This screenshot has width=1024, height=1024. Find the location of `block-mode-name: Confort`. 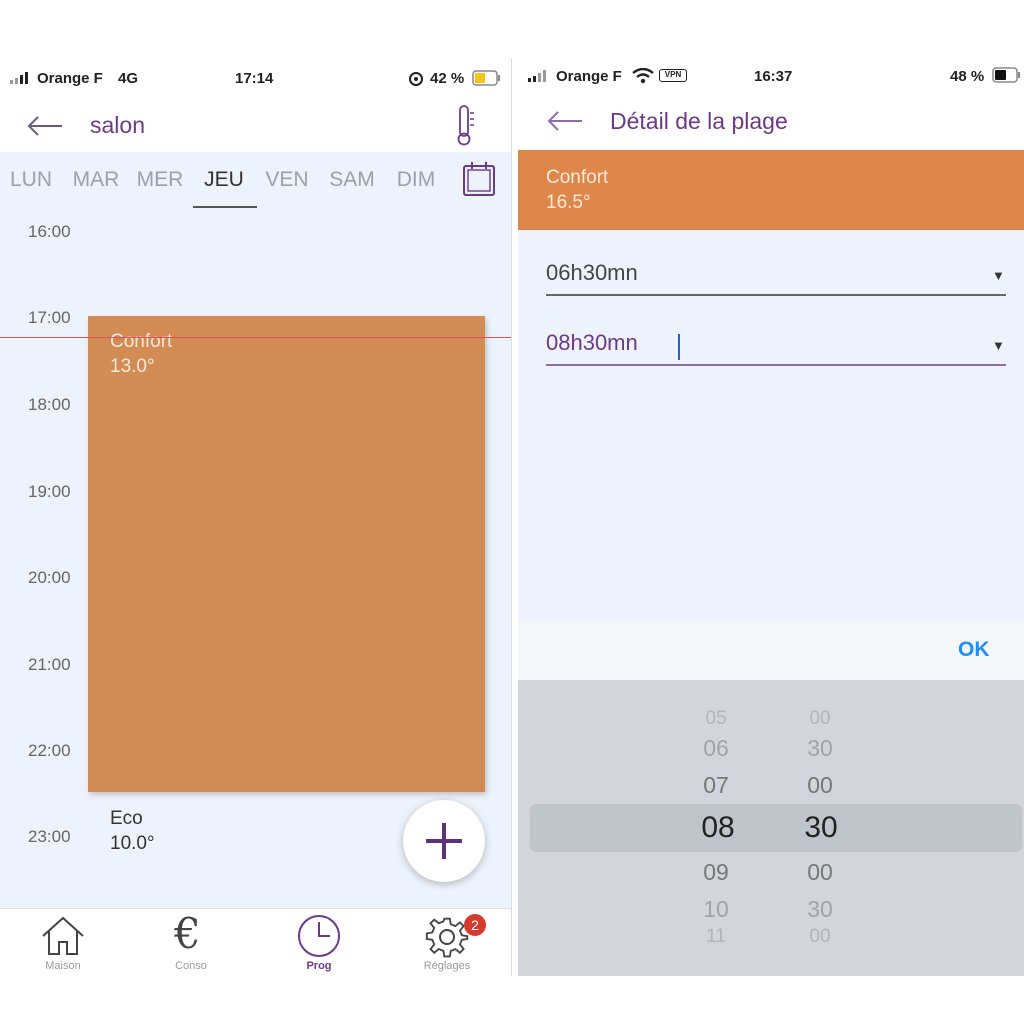

block-mode-name: Confort is located at coordinates (141, 341).